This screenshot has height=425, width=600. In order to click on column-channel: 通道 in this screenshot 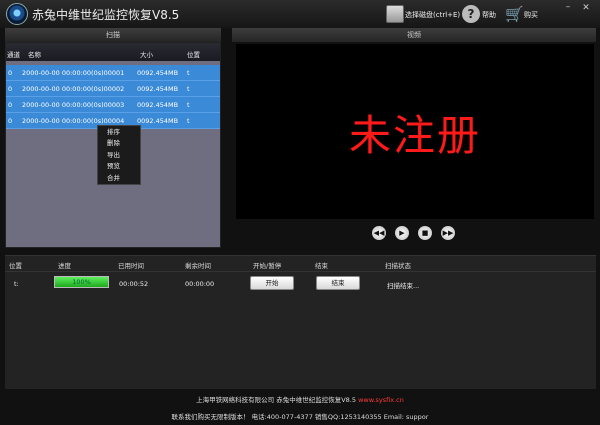, I will do `click(13, 54)`.